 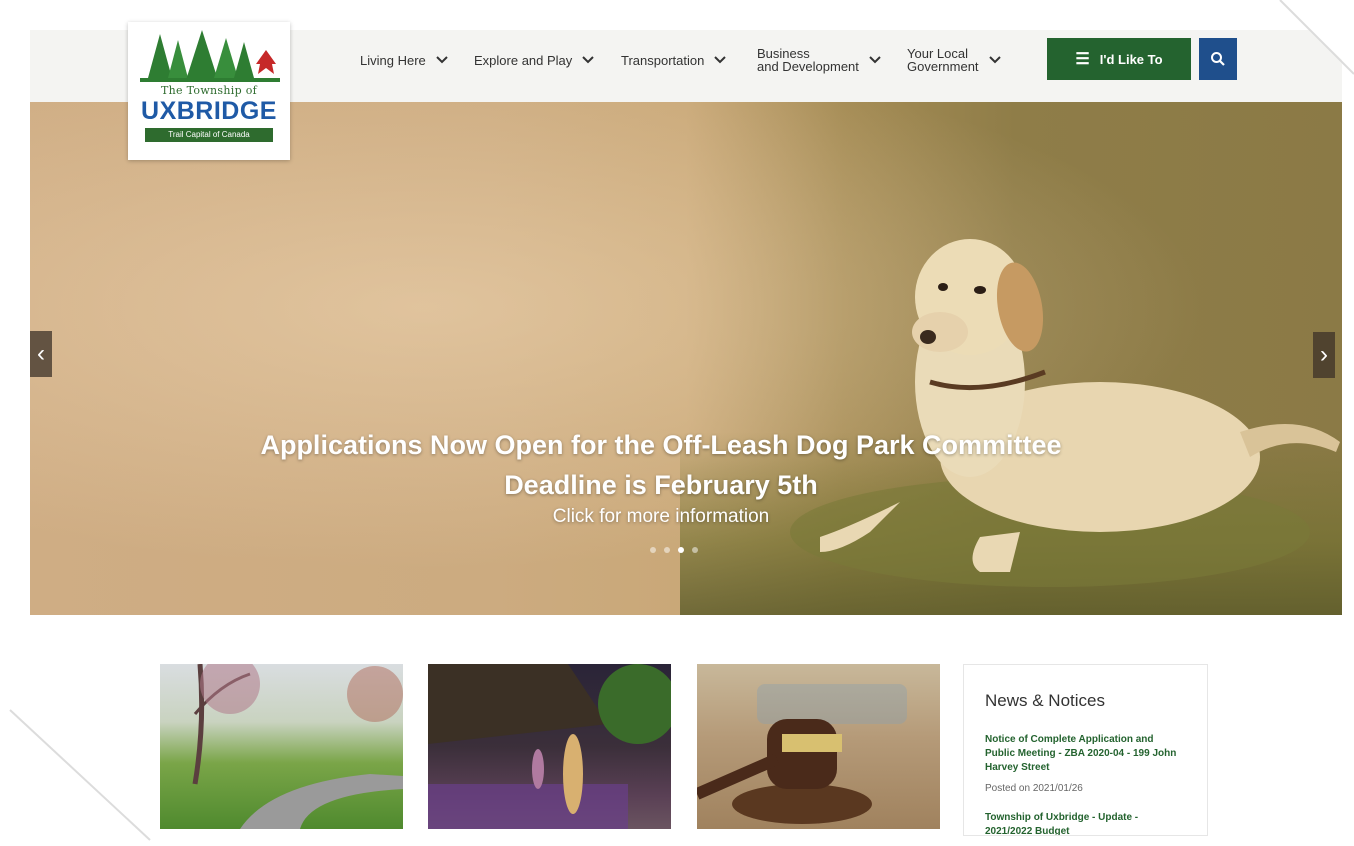 What do you see at coordinates (1034, 788) in the screenshot?
I see `news-item-date: Posted on 2021/01/26` at bounding box center [1034, 788].